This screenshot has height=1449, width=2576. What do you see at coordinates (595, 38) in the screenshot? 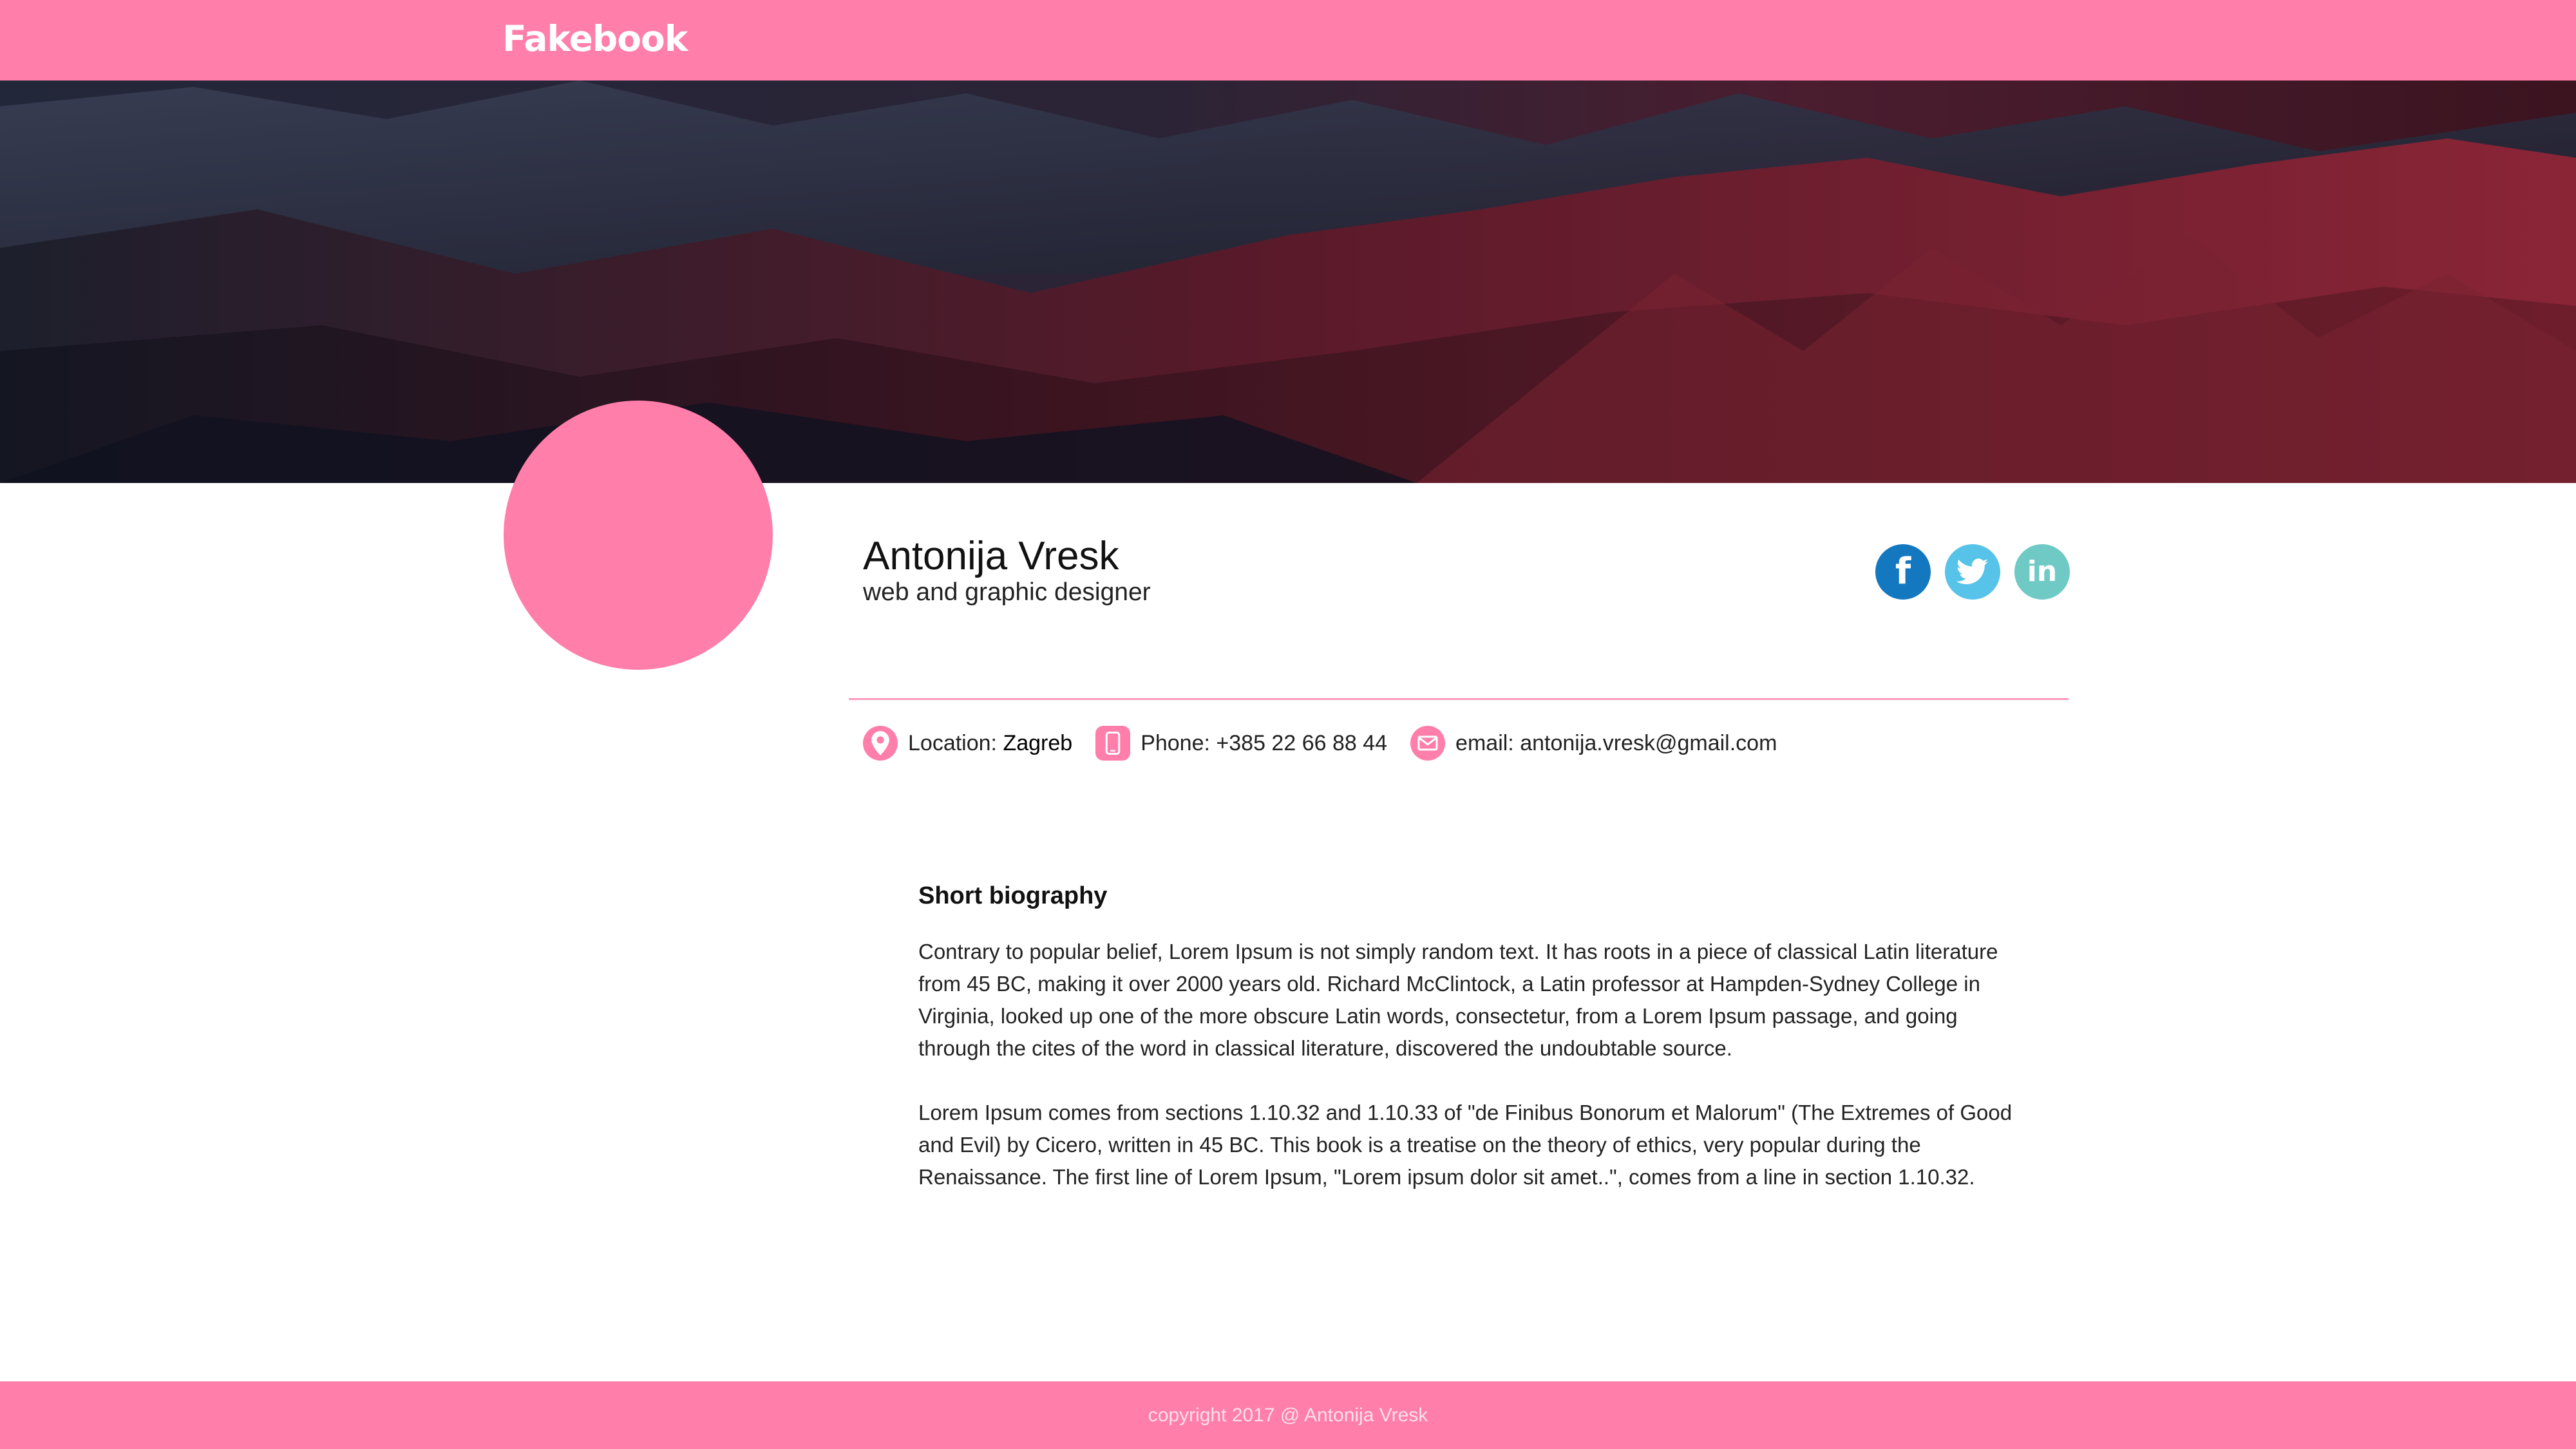
I see `site-logo: Fakebook` at bounding box center [595, 38].